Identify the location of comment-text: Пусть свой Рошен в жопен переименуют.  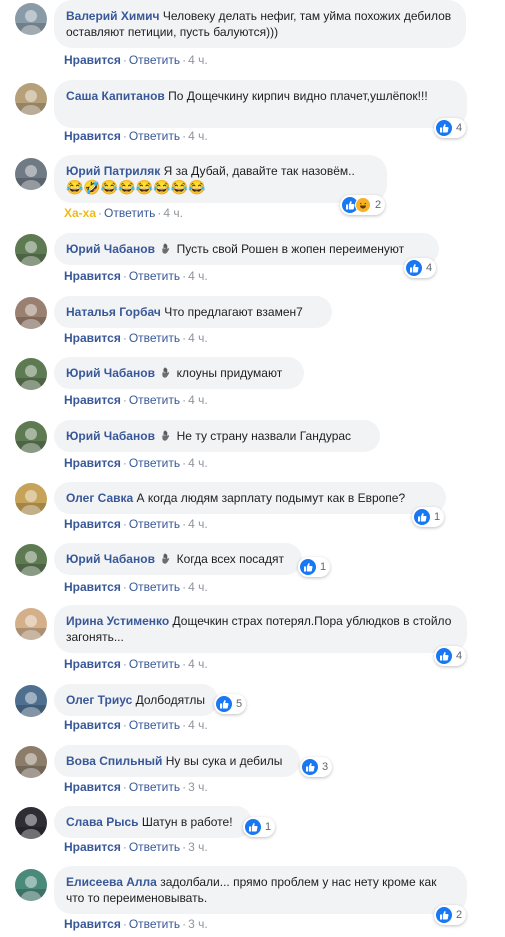
(290, 249).